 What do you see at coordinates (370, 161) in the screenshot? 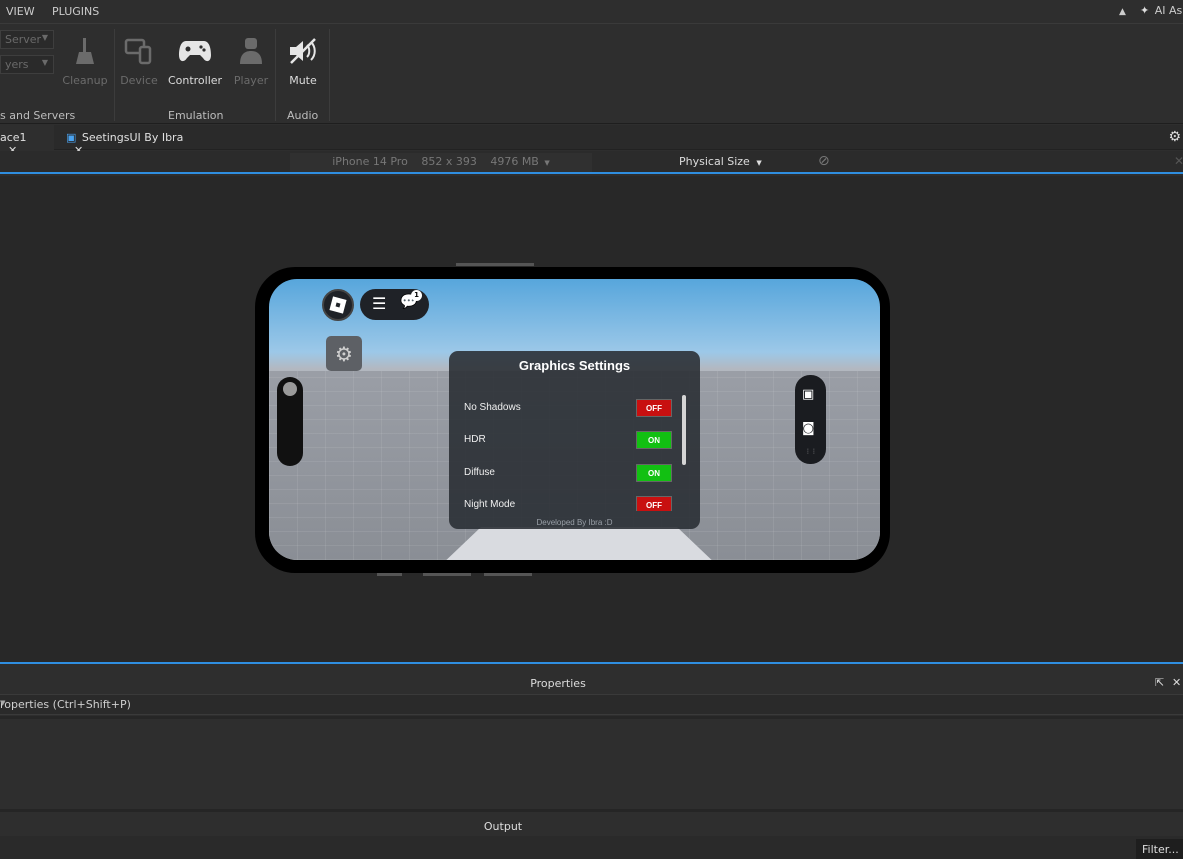
I see `device-name: iPhone 14 Pro` at bounding box center [370, 161].